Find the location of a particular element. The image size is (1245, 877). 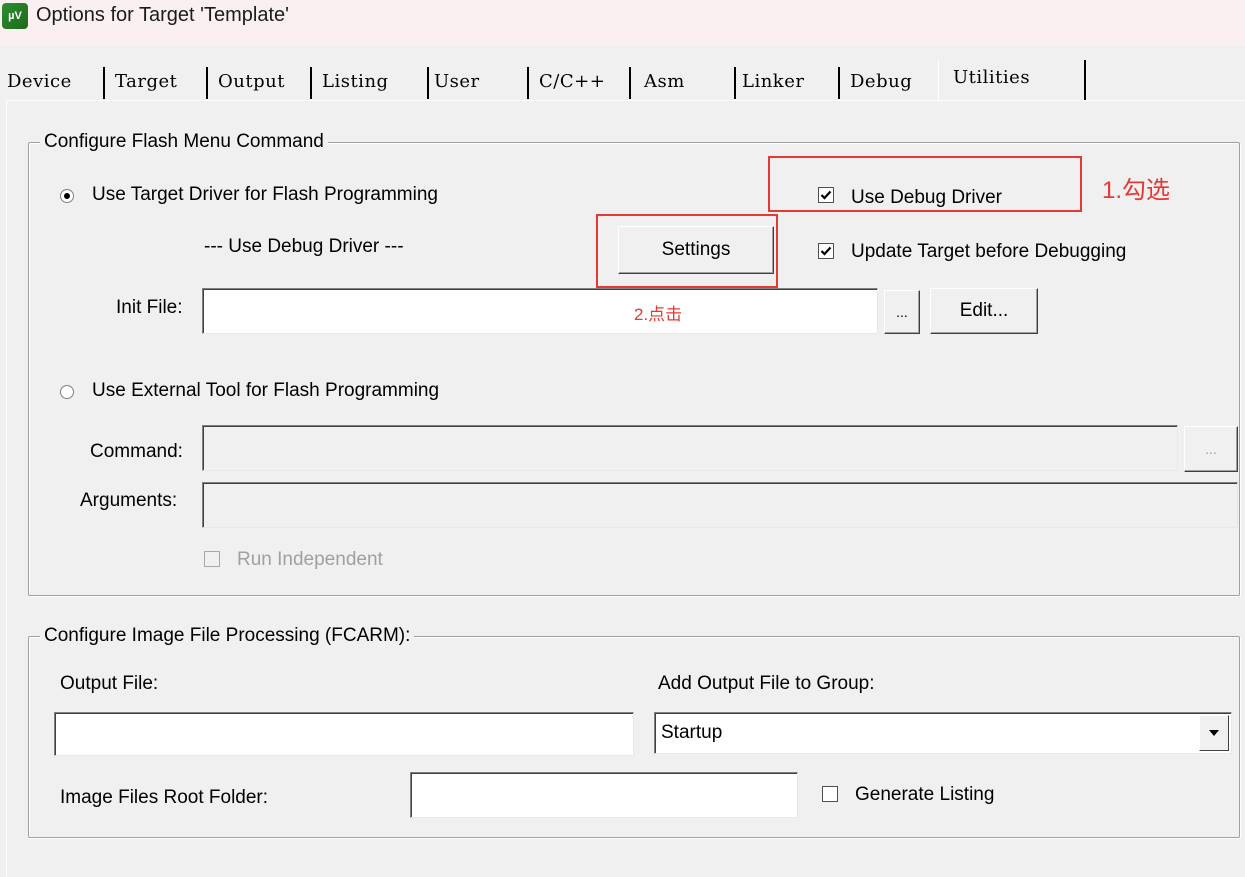

generate-listing-label: Generate Listing is located at coordinates (924, 795).